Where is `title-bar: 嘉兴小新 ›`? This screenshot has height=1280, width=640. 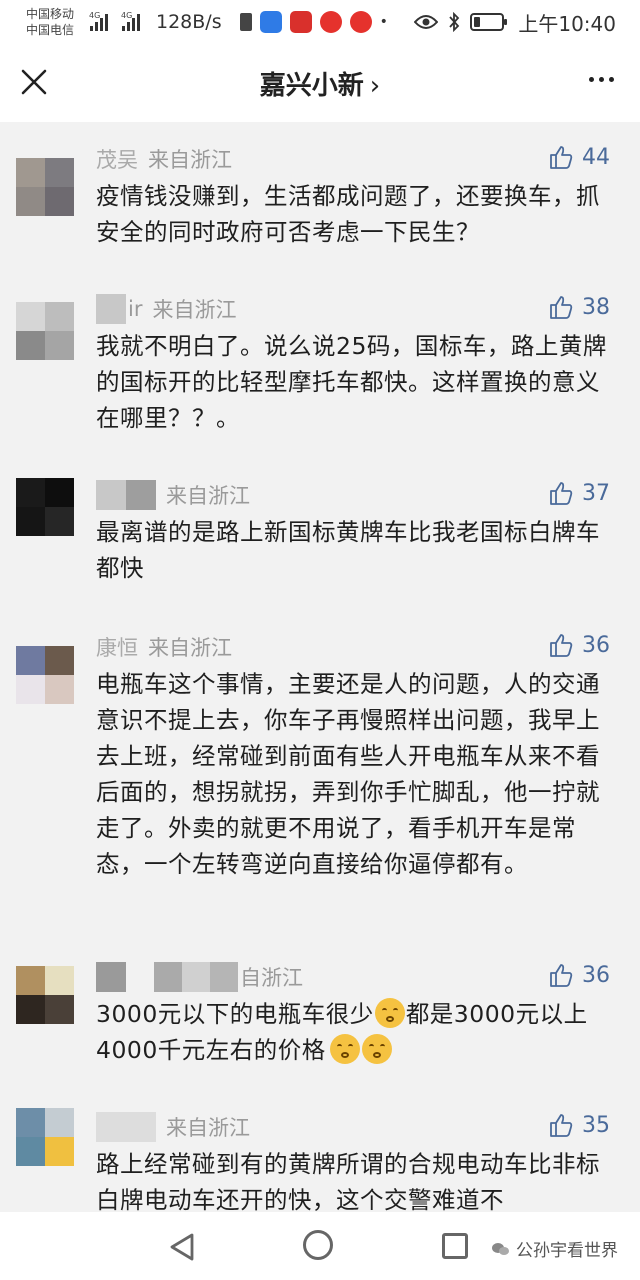
title-bar: 嘉兴小新 › is located at coordinates (320, 83).